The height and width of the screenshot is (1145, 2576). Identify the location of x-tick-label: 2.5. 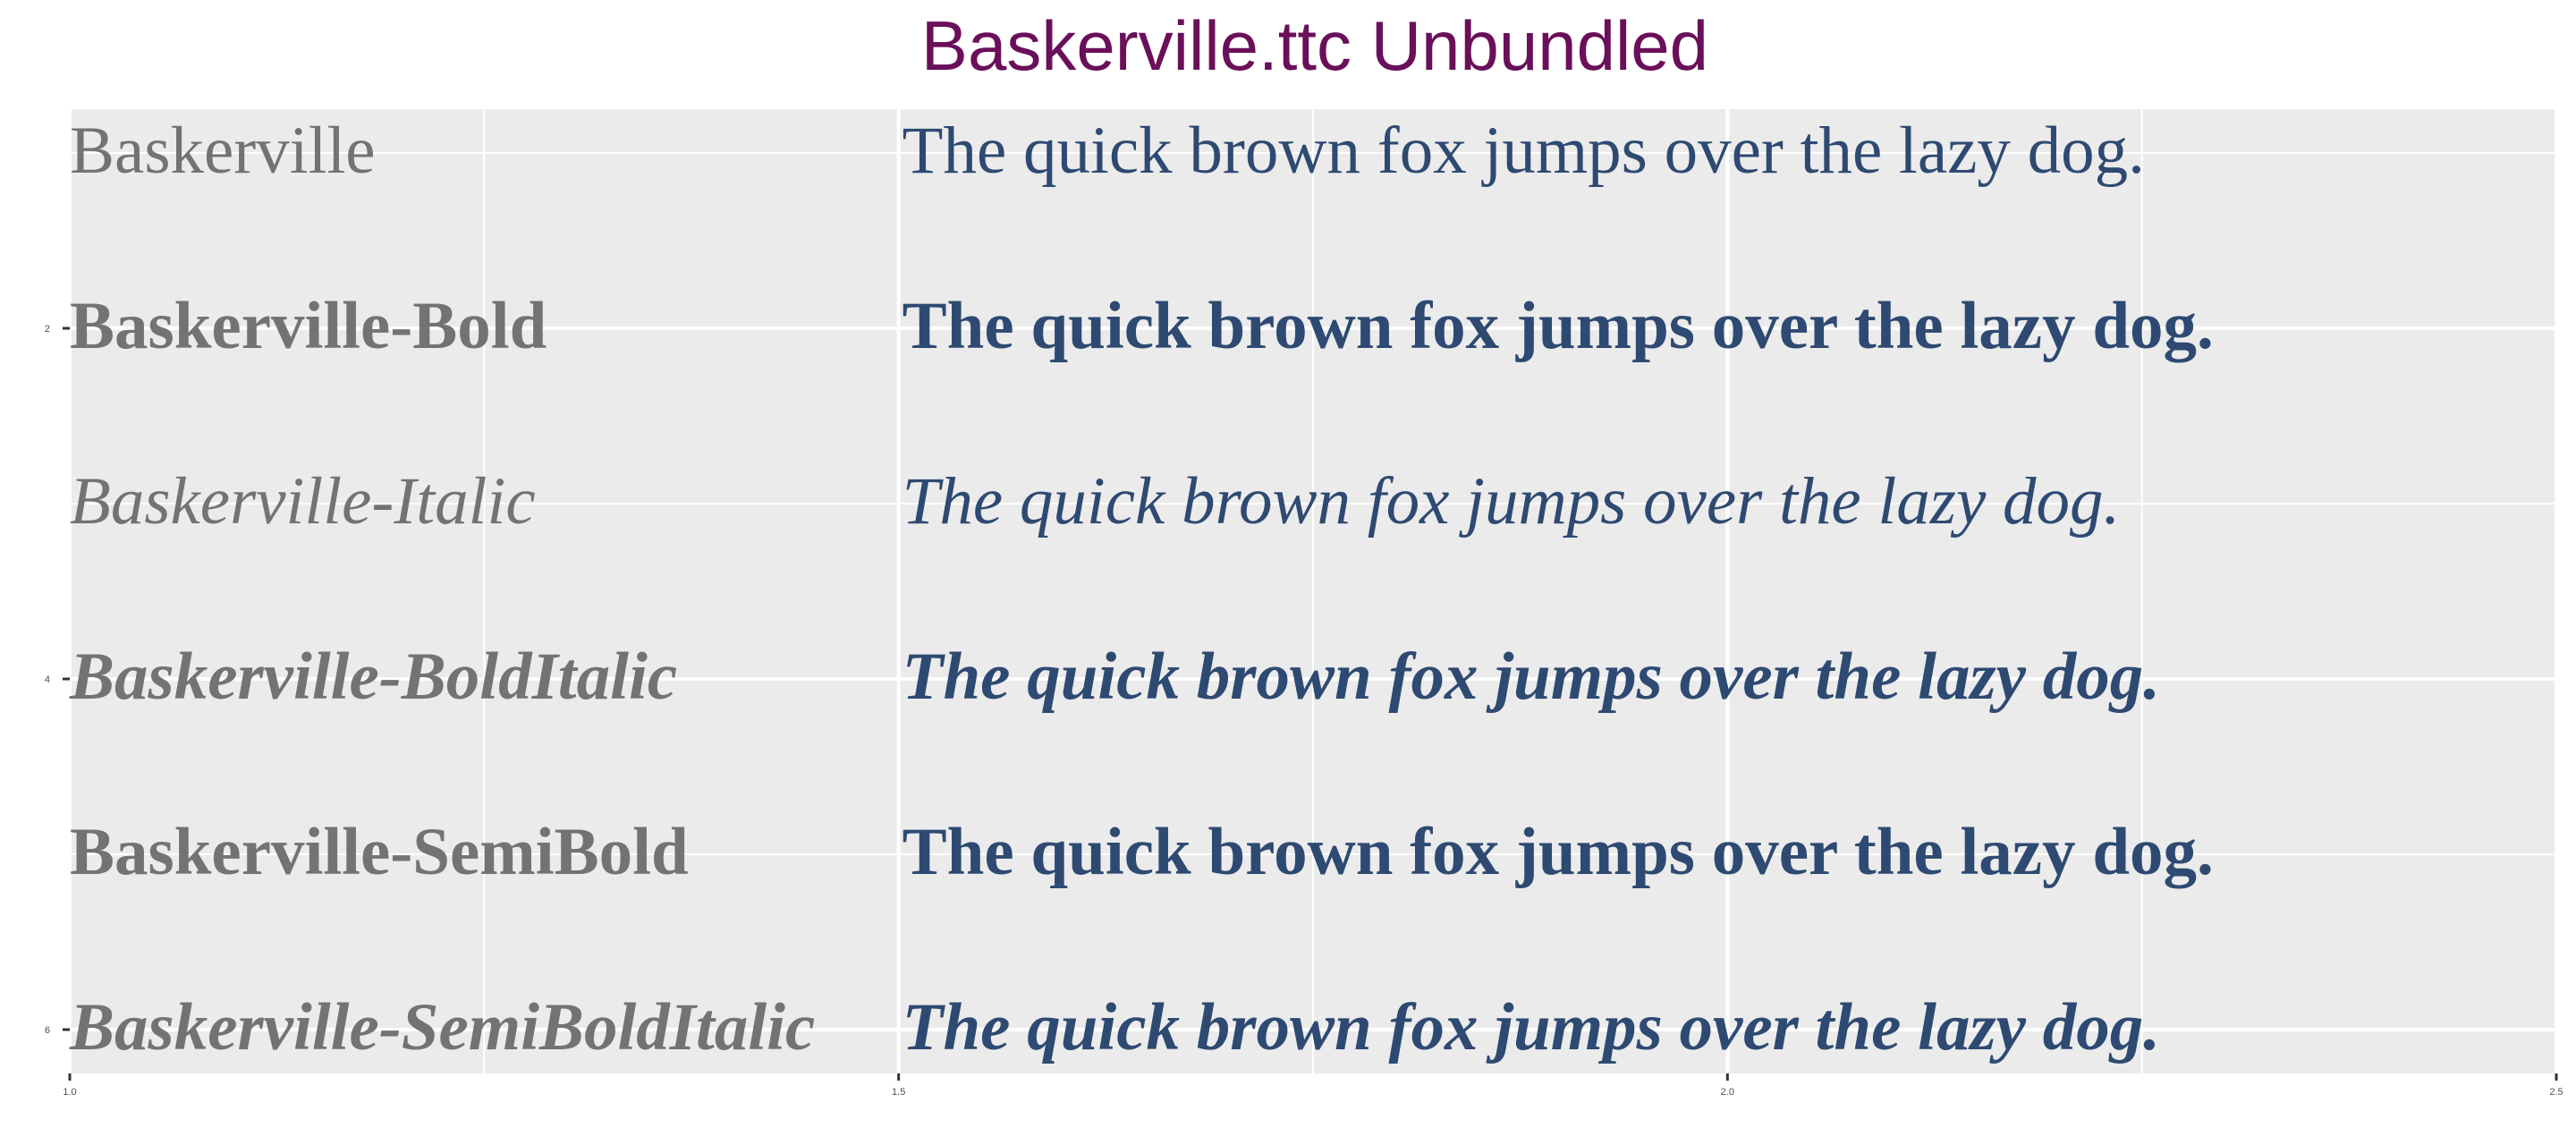
(2556, 1092).